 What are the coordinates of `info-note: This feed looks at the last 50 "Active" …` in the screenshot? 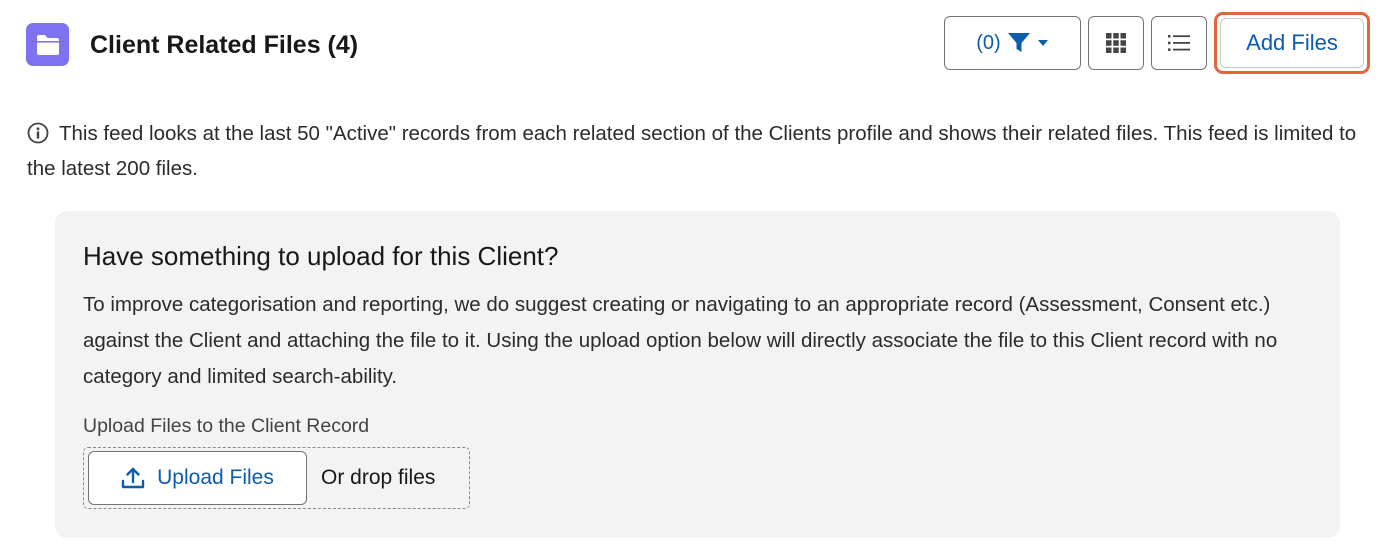 It's located at (692, 151).